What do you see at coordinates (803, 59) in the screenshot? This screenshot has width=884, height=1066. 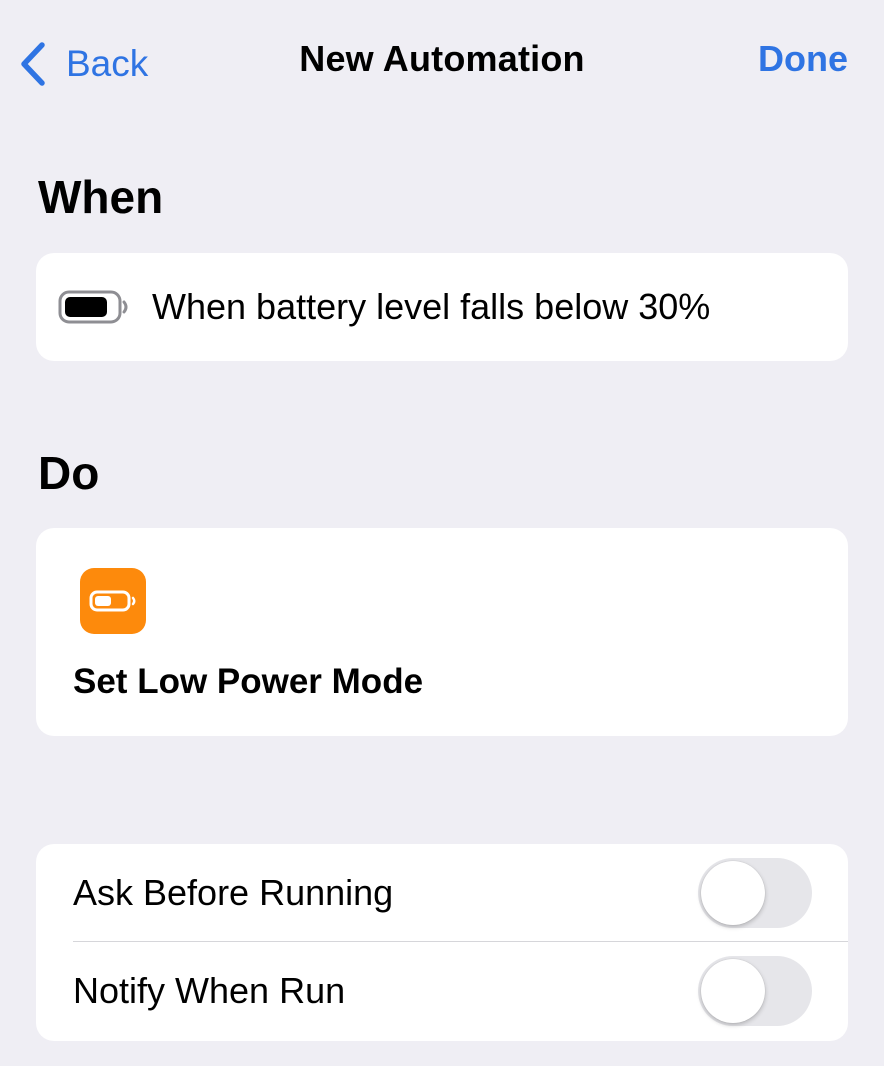 I see `done-button: Done` at bounding box center [803, 59].